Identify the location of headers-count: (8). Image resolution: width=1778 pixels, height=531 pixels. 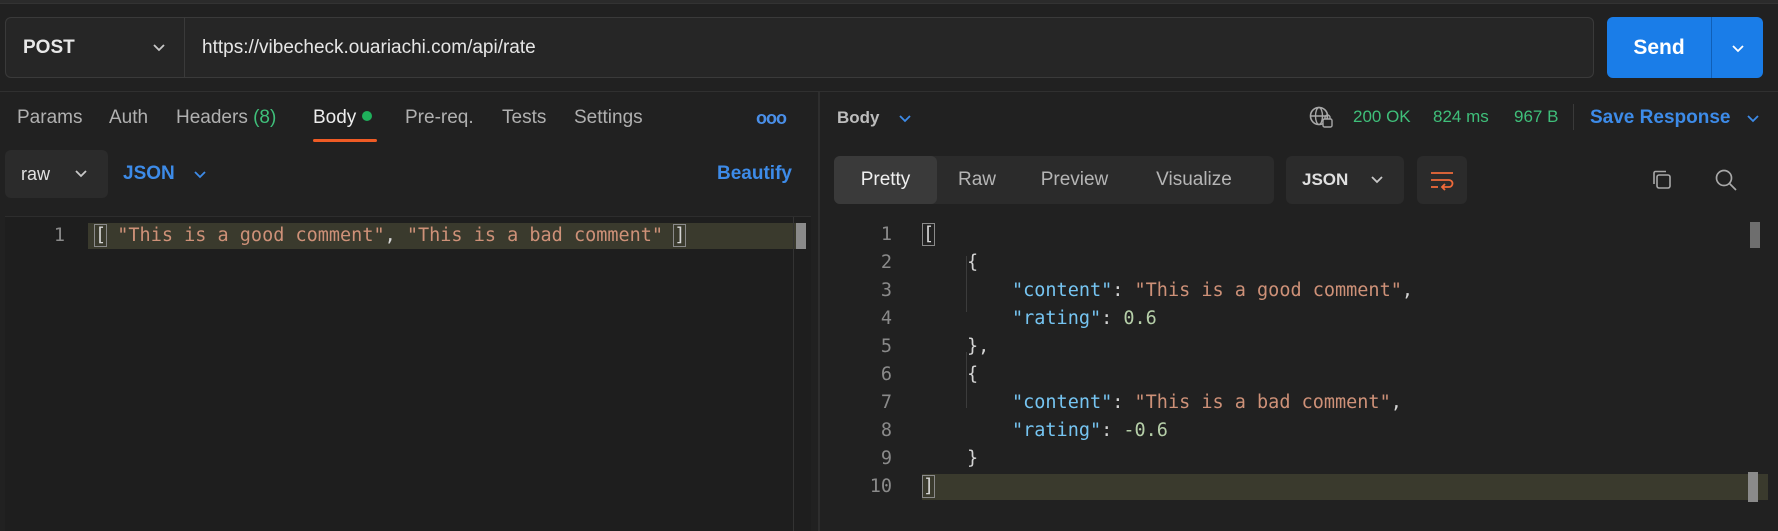
(265, 117).